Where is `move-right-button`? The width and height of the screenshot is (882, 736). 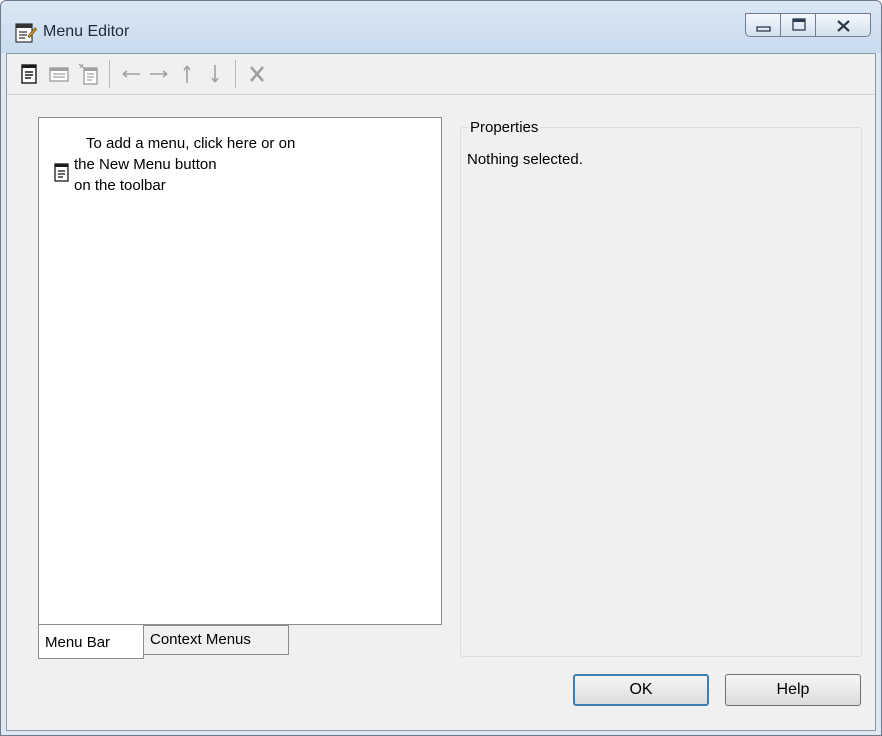 move-right-button is located at coordinates (159, 74).